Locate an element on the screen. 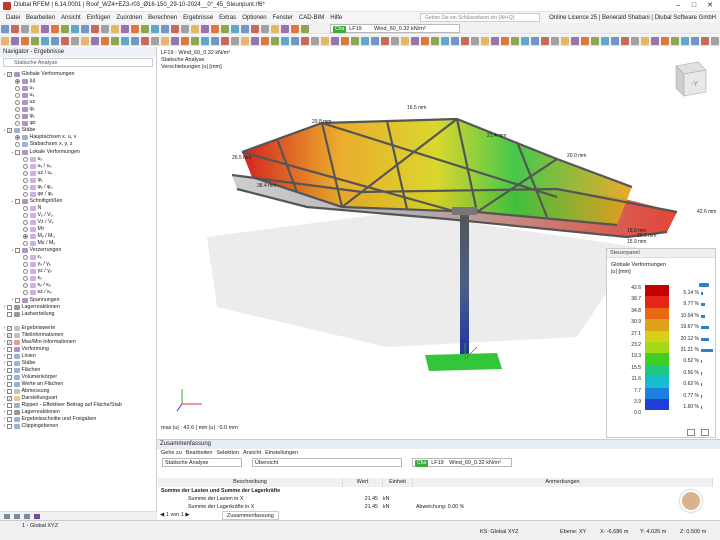 This screenshot has width=720, height=540. avatar is located at coordinates (691, 501).